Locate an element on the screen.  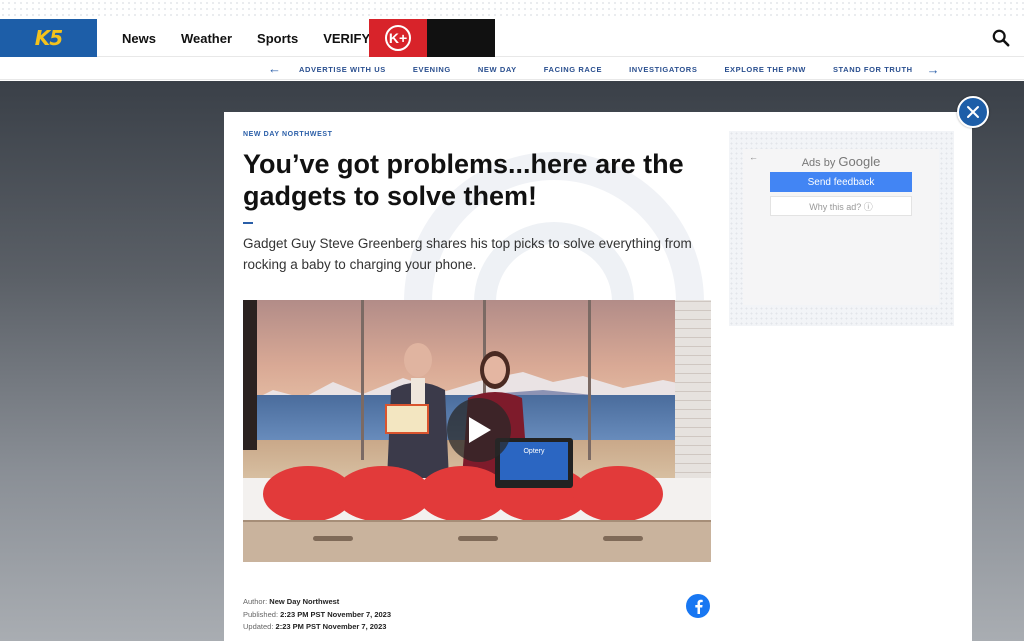
site-header: K5 News Weather Sports VERIFY K+ is located at coordinates (512, 38).